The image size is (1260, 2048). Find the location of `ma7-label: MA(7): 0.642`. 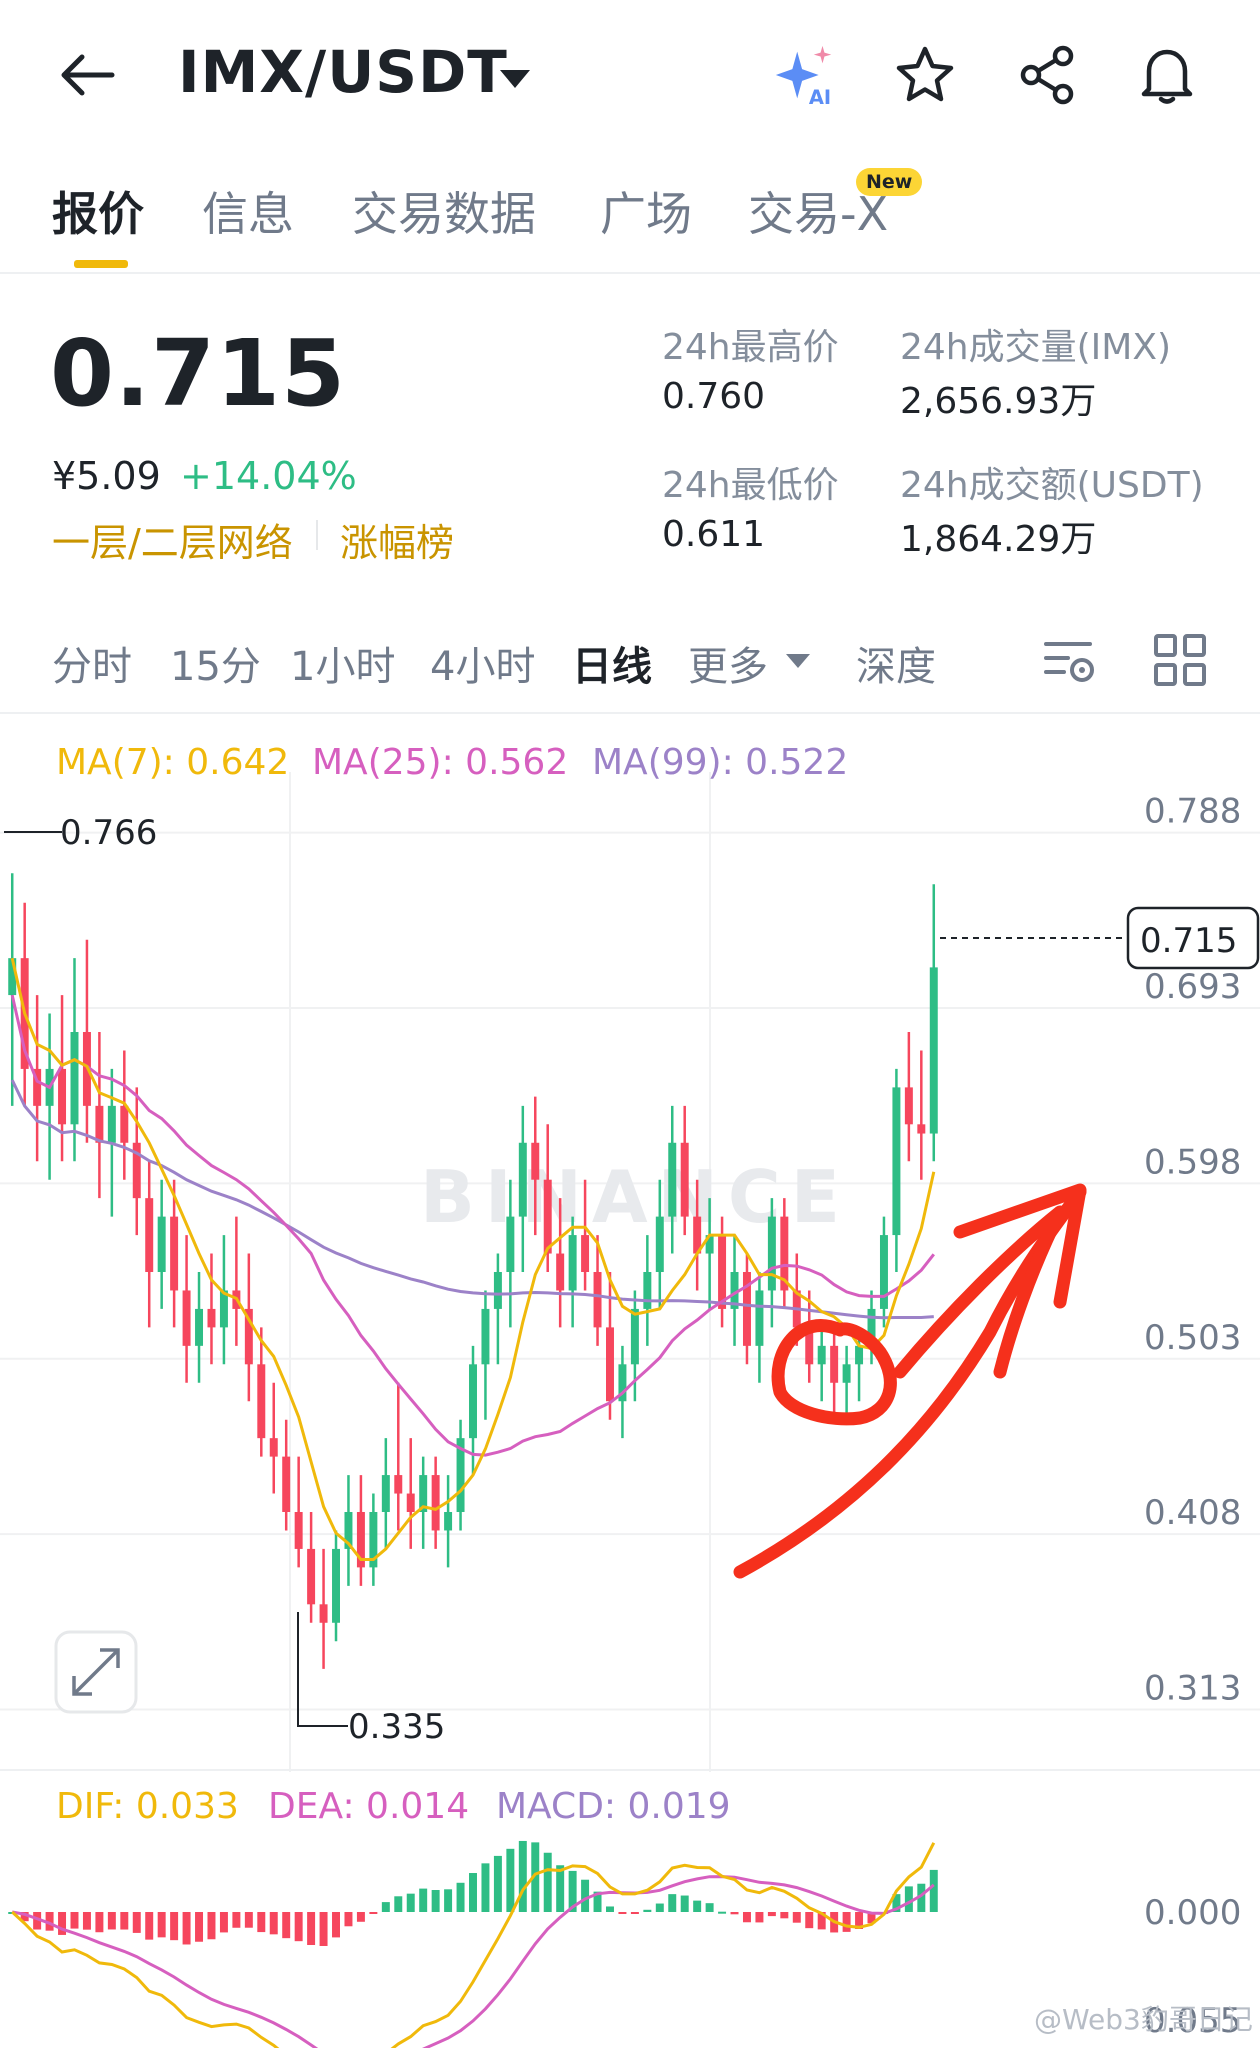

ma7-label: MA(7): 0.642 is located at coordinates (172, 762).